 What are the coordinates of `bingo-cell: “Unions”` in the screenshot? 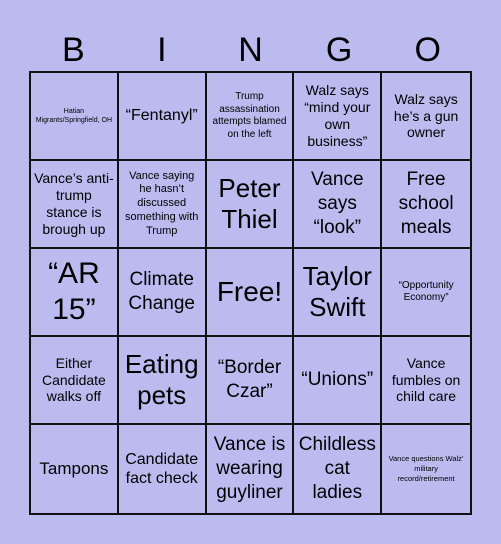 It's located at (338, 381).